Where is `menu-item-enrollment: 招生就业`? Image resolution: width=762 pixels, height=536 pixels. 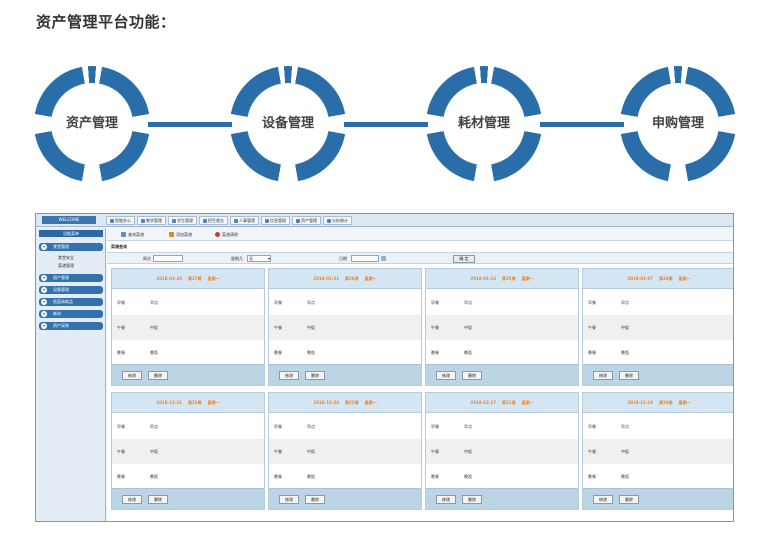 menu-item-enrollment: 招生就业 is located at coordinates (213, 220).